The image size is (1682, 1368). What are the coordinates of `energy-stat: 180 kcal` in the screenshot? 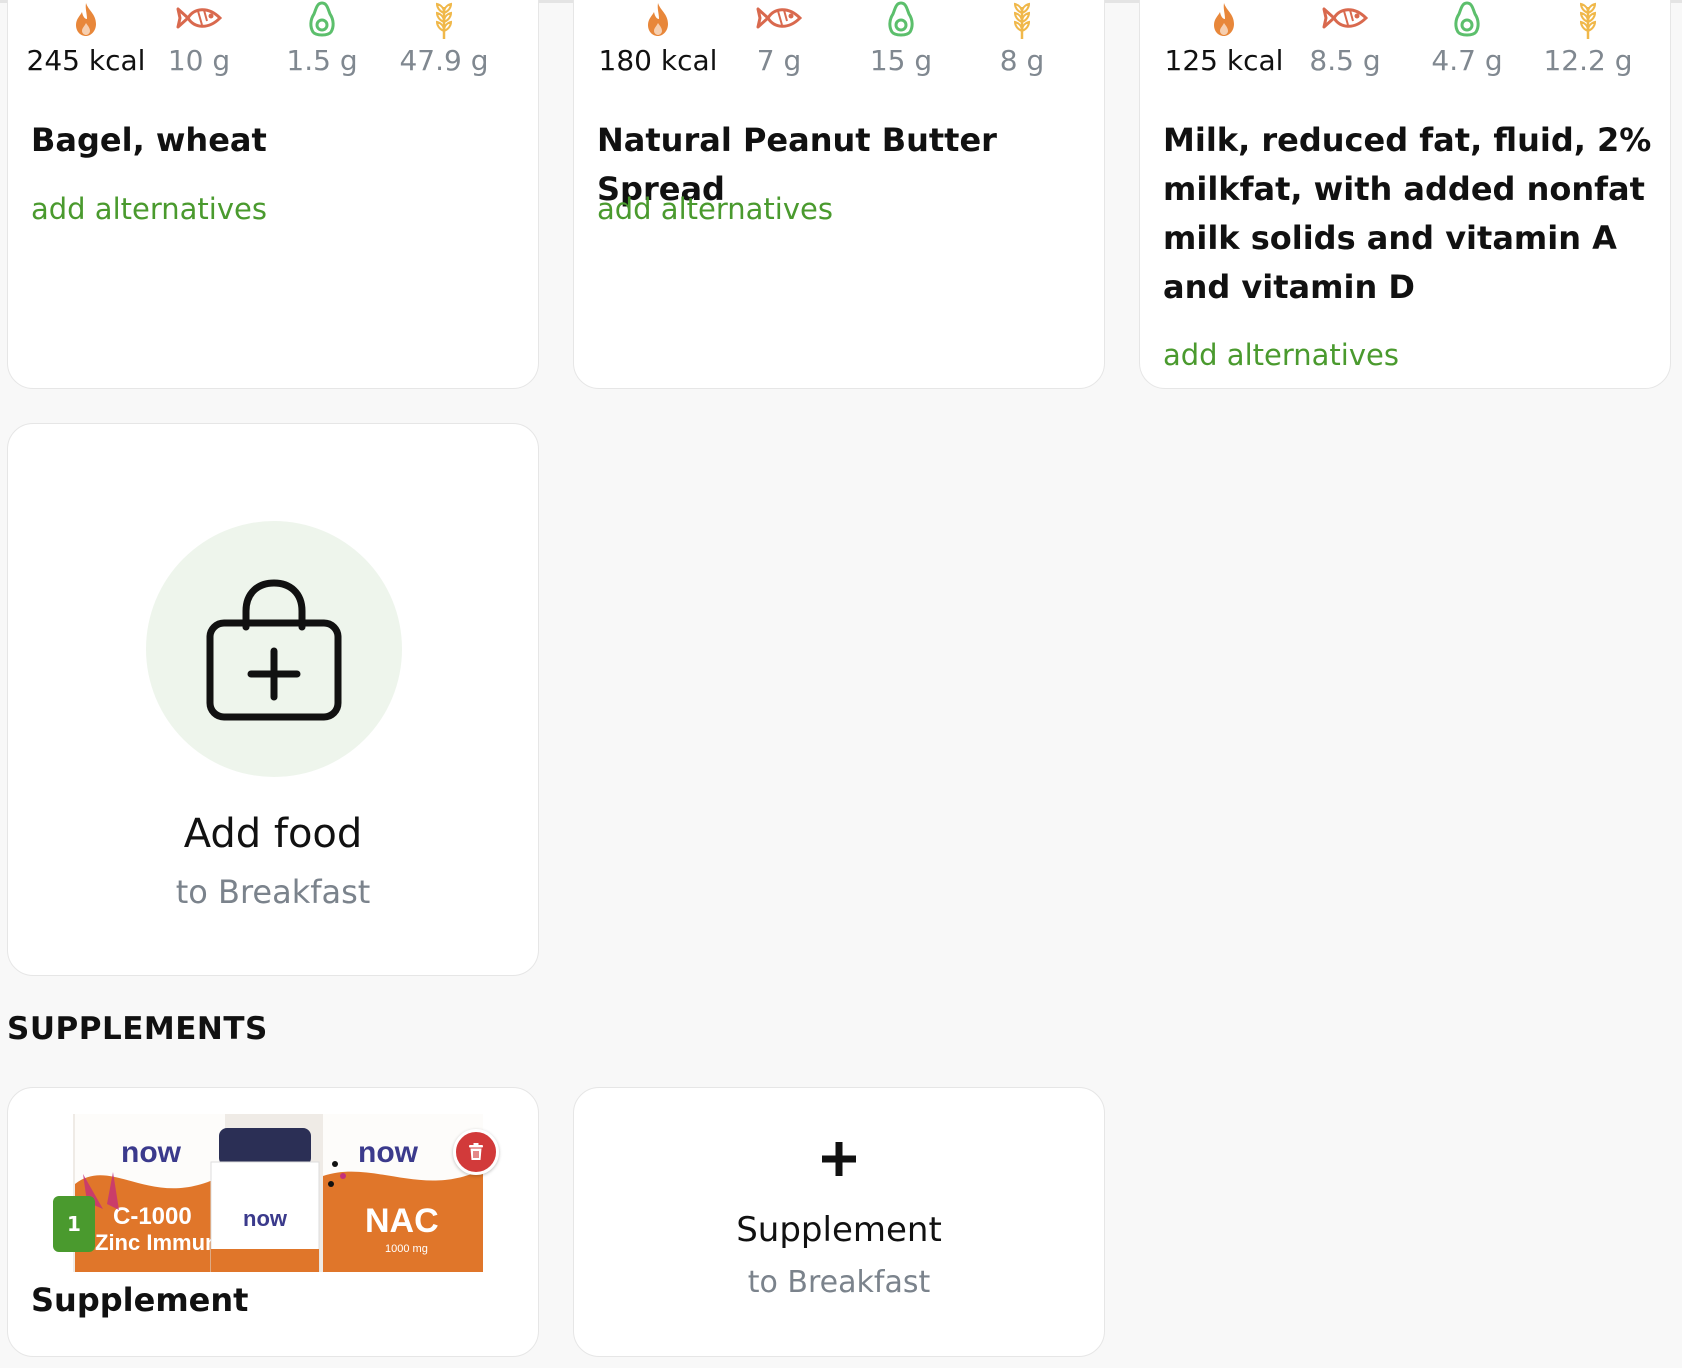 It's located at (658, 40).